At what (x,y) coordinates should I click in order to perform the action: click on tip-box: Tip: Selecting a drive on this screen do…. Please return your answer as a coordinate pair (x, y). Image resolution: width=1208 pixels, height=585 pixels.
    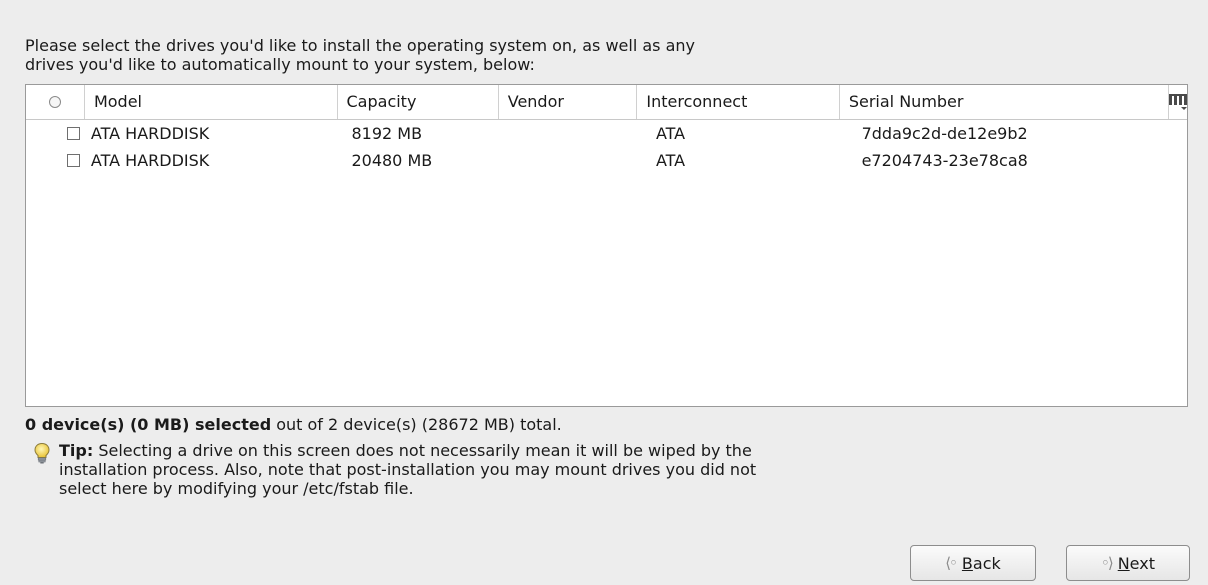
    Looking at the image, I should click on (493, 469).